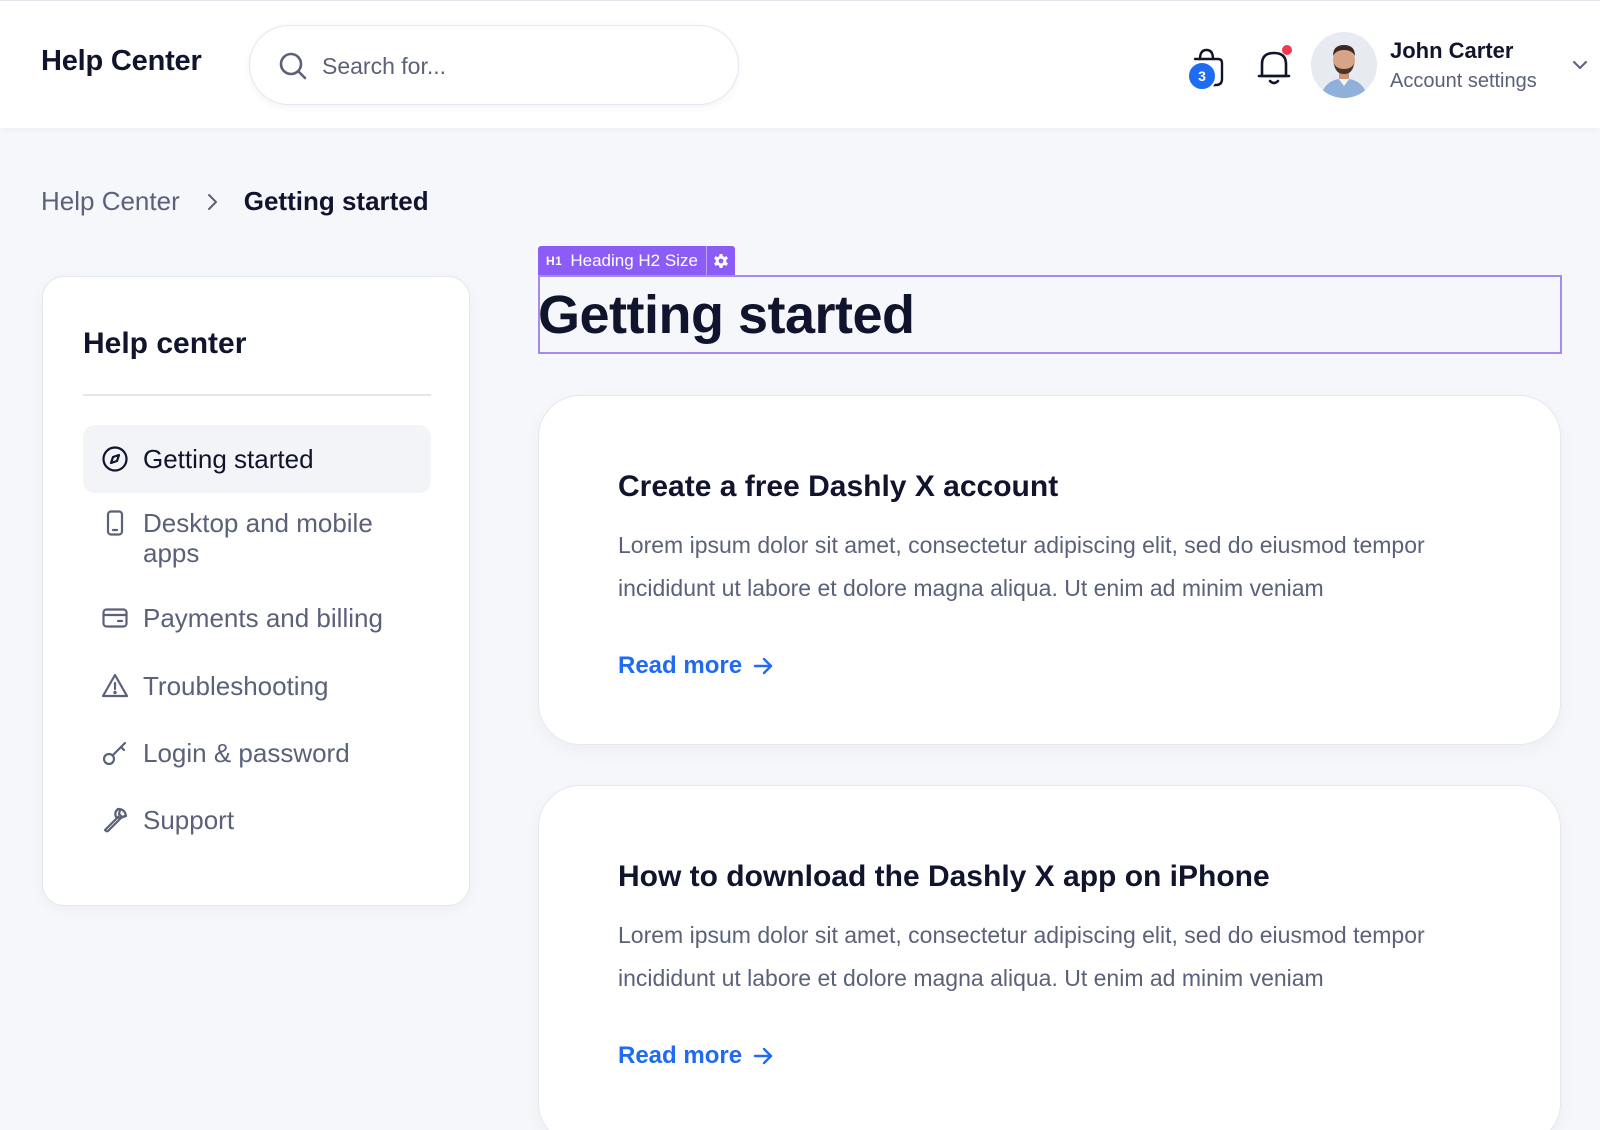  I want to click on editor-settings-button, so click(720, 260).